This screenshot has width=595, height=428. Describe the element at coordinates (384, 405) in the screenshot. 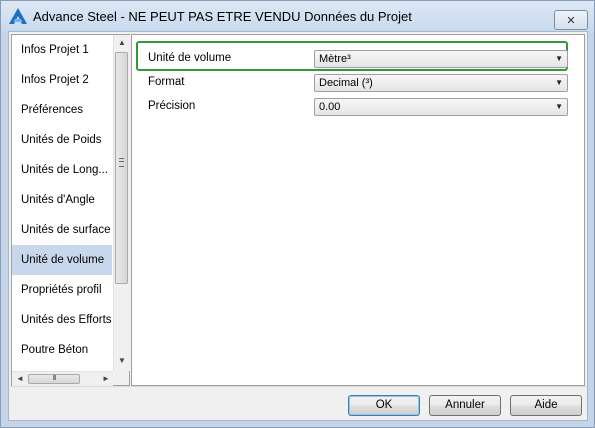

I see `ok-button: OK` at that location.